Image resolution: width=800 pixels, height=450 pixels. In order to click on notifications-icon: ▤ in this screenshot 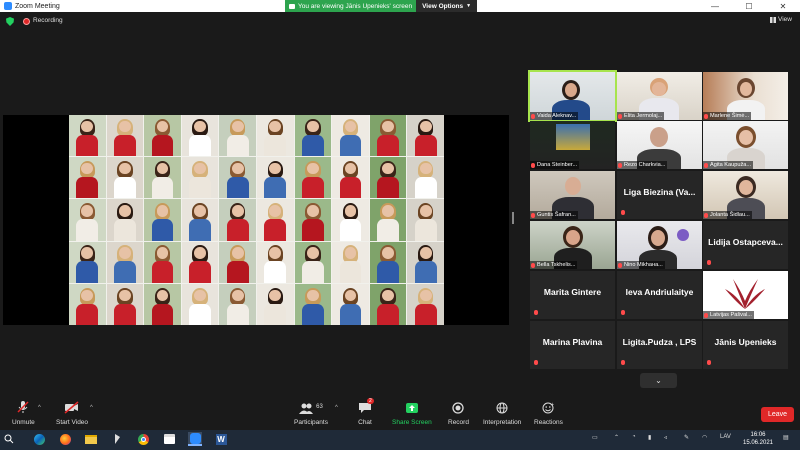, I will do `click(786, 437)`.